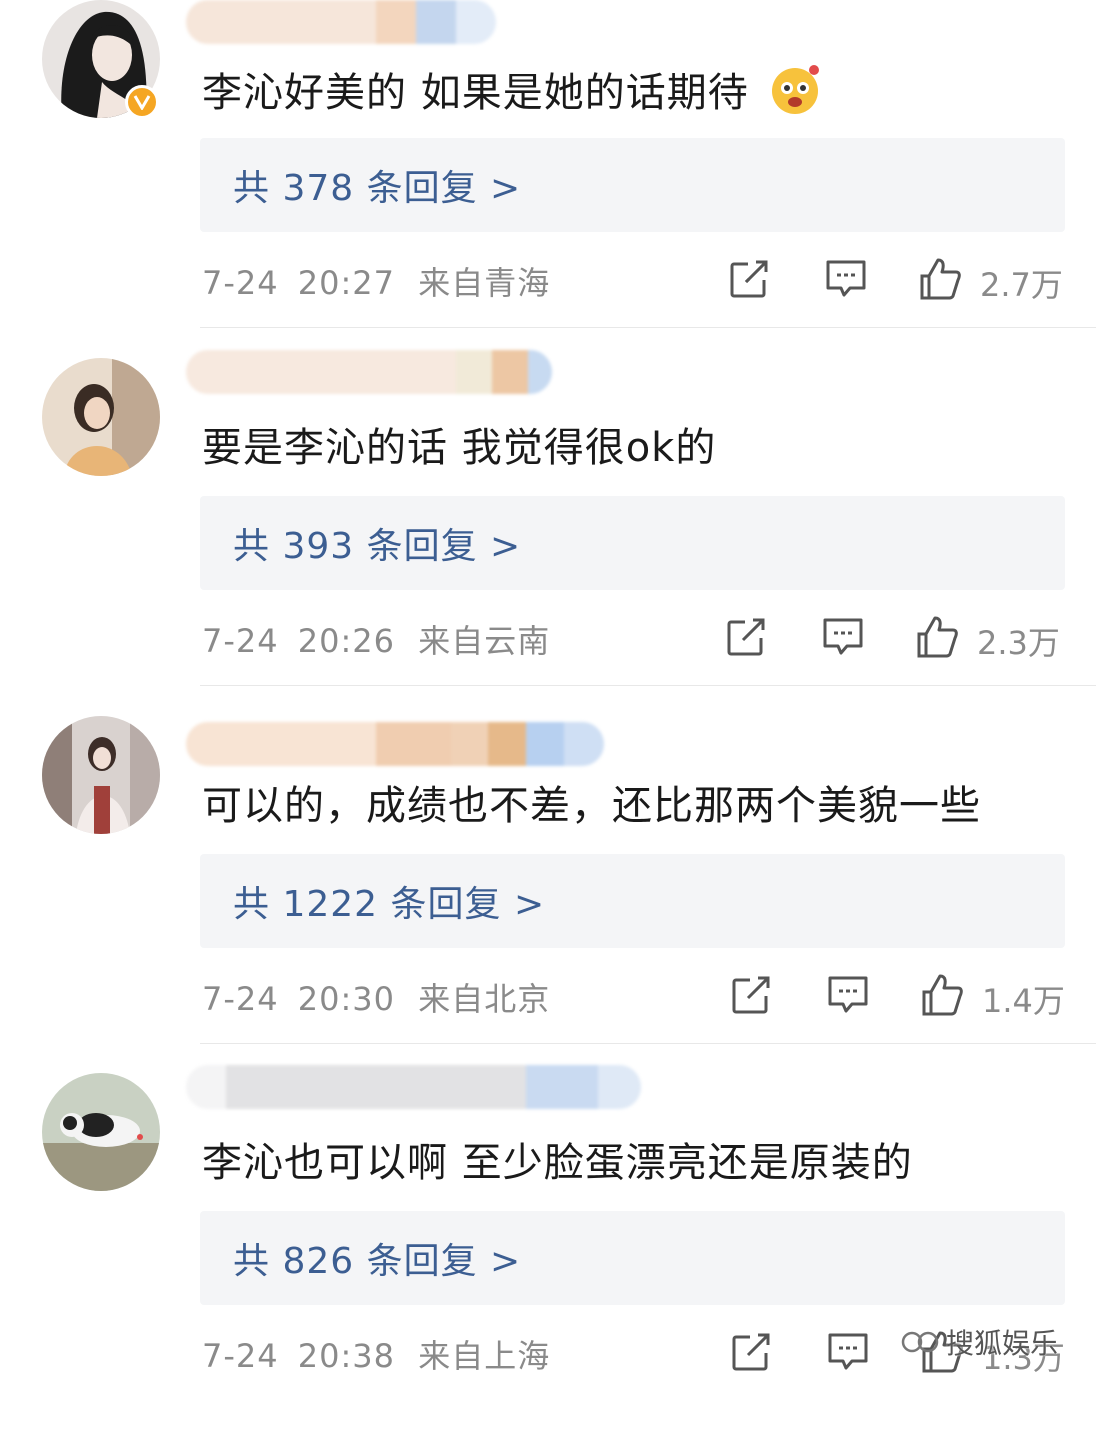  What do you see at coordinates (591, 806) in the screenshot?
I see `comment-text: 可以的，成绩也不差，还比那两个美貌一些` at bounding box center [591, 806].